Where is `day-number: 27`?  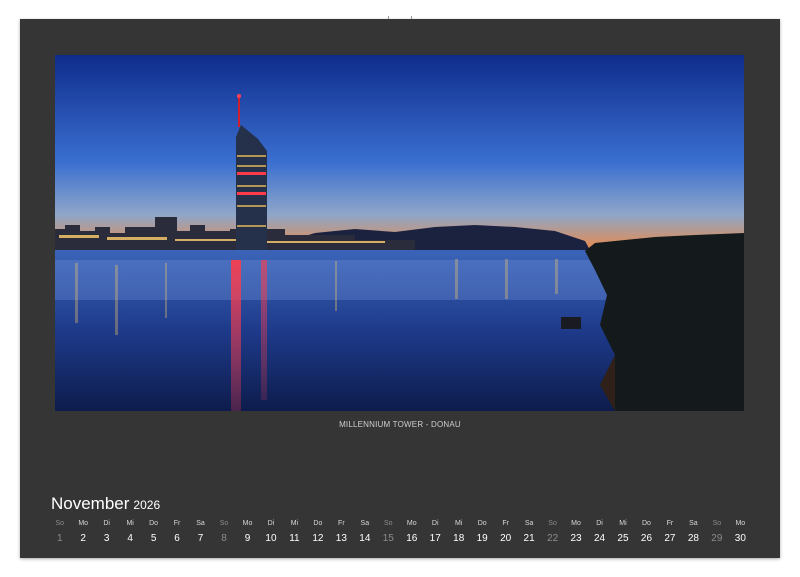 day-number: 27 is located at coordinates (670, 538).